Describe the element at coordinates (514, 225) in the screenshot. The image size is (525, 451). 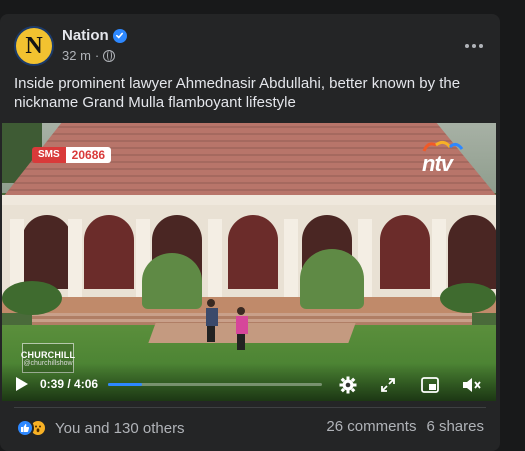
I see `page-scrollbar` at that location.